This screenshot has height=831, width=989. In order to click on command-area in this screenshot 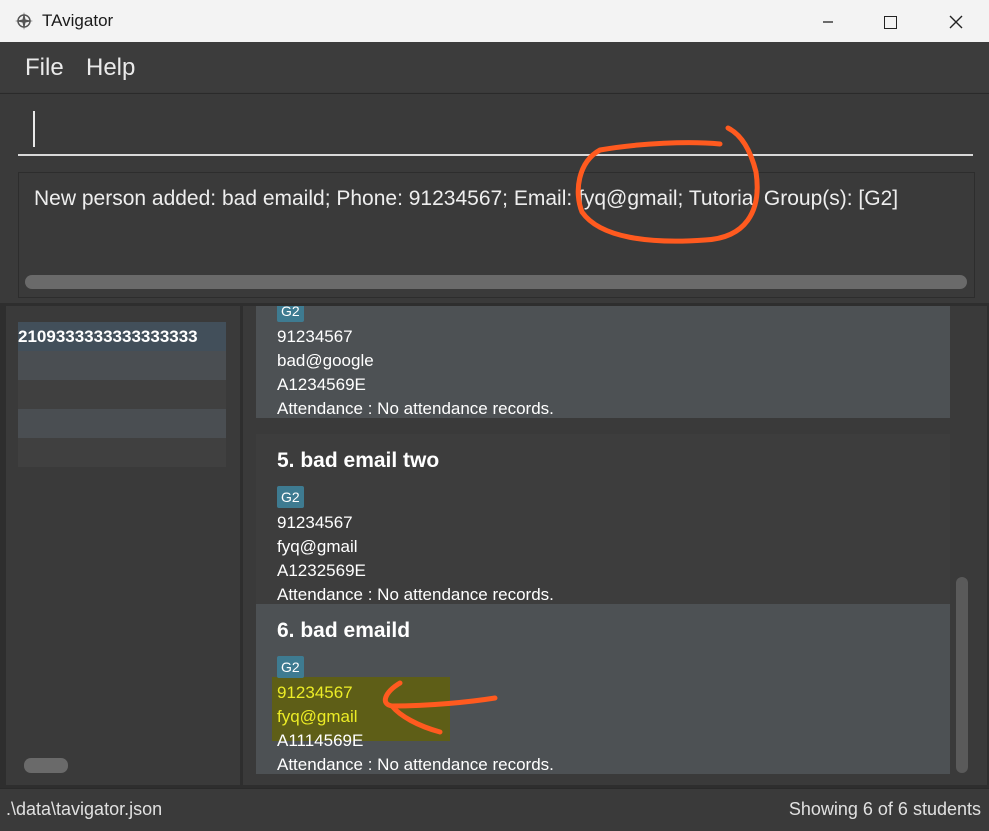, I will do `click(494, 129)`.